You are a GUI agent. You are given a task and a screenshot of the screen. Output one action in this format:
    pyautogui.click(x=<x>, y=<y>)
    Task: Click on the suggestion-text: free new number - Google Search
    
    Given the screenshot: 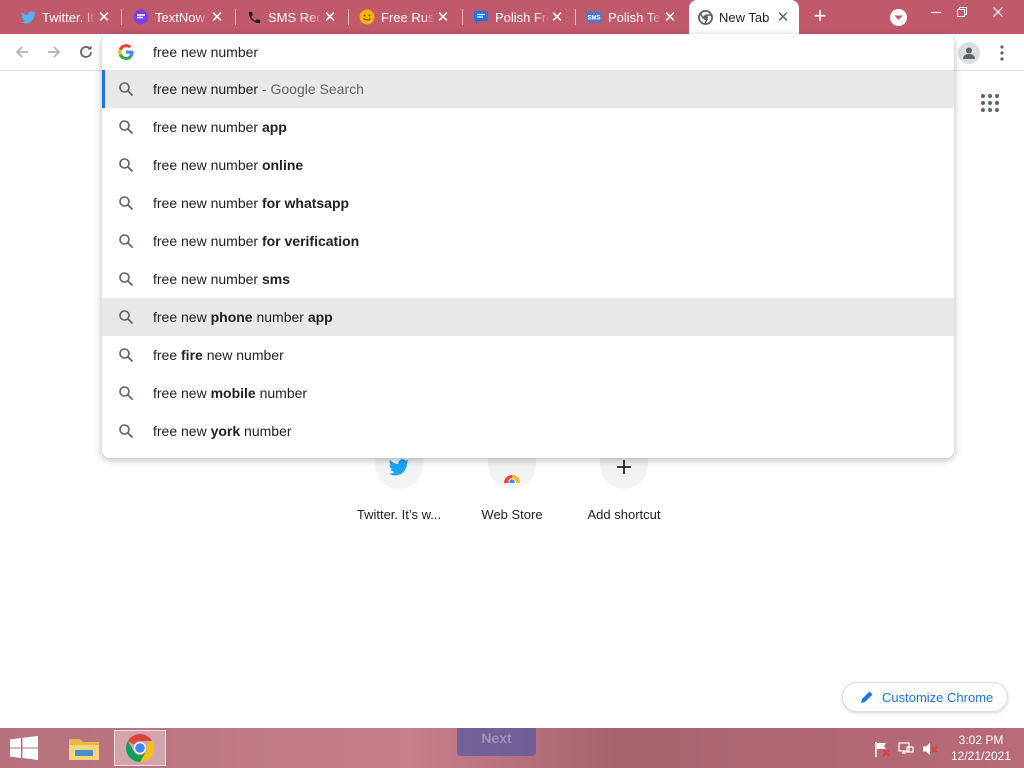 What is the action you would take?
    pyautogui.click(x=258, y=89)
    